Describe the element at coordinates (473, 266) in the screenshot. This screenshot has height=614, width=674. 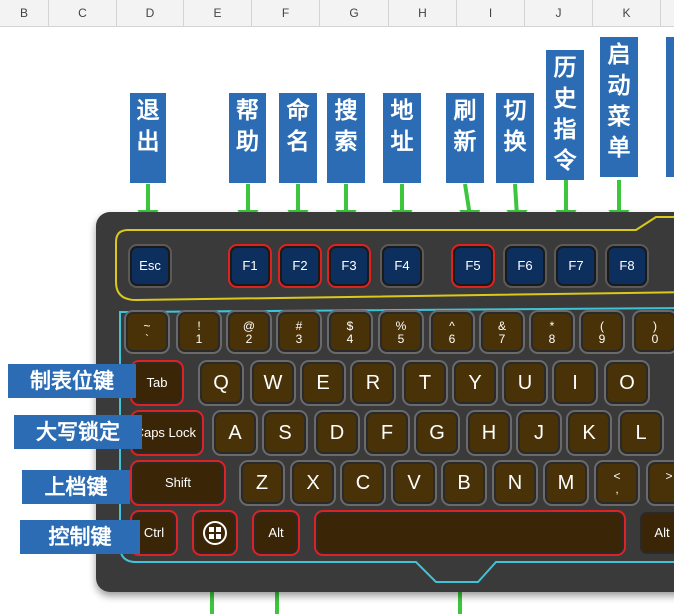
I see `key-f5: F5` at that location.